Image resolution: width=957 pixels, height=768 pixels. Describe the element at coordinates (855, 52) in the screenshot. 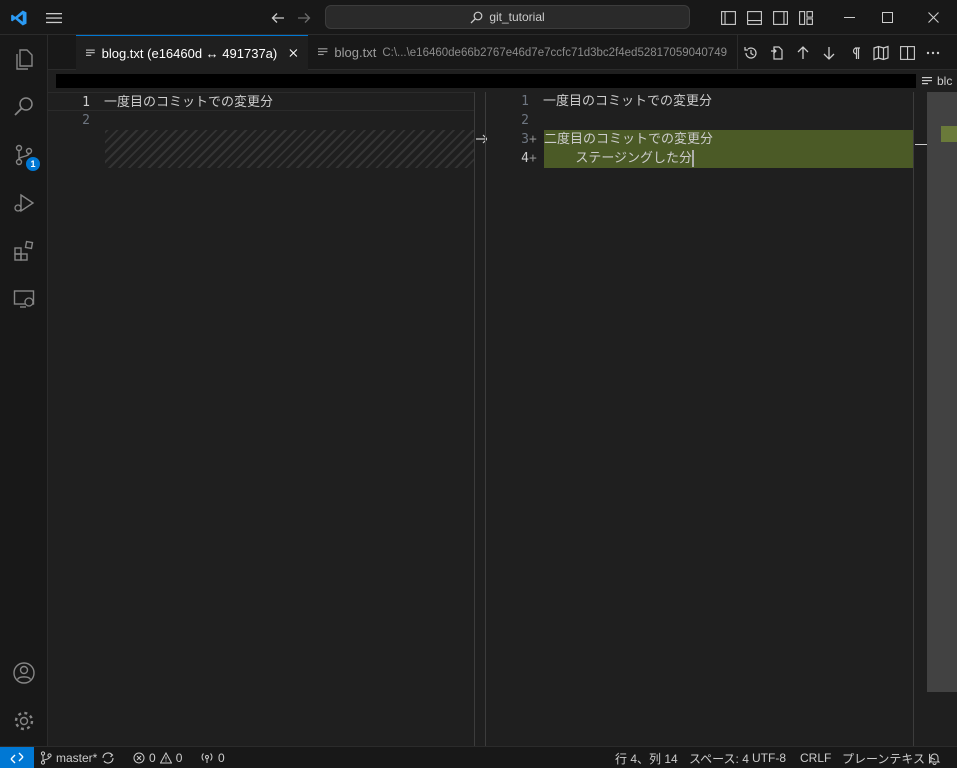

I see `show-whitespace-icon` at that location.